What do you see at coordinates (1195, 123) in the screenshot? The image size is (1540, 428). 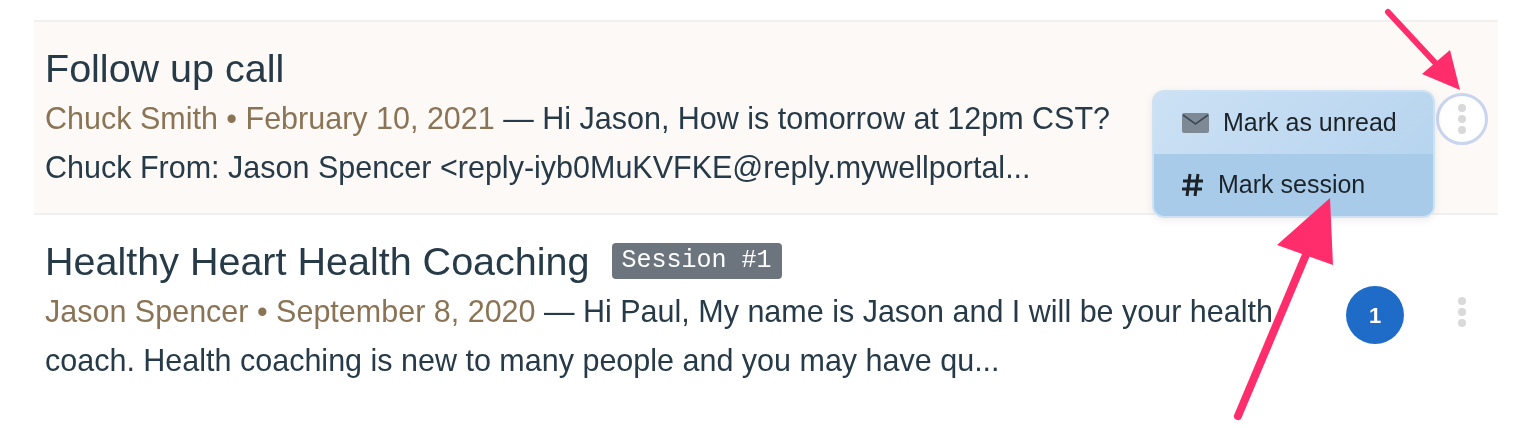 I see `envelope-icon` at bounding box center [1195, 123].